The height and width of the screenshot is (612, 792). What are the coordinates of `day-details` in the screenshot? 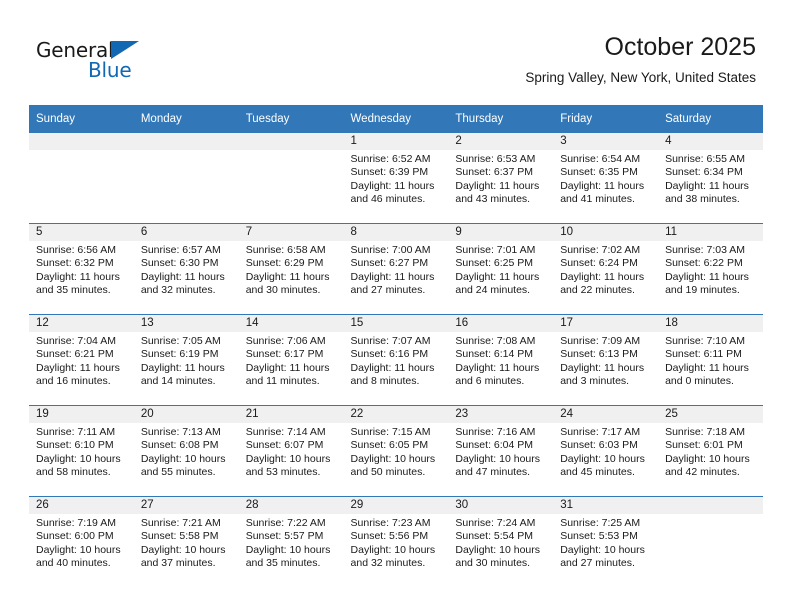 It's located at (291, 151).